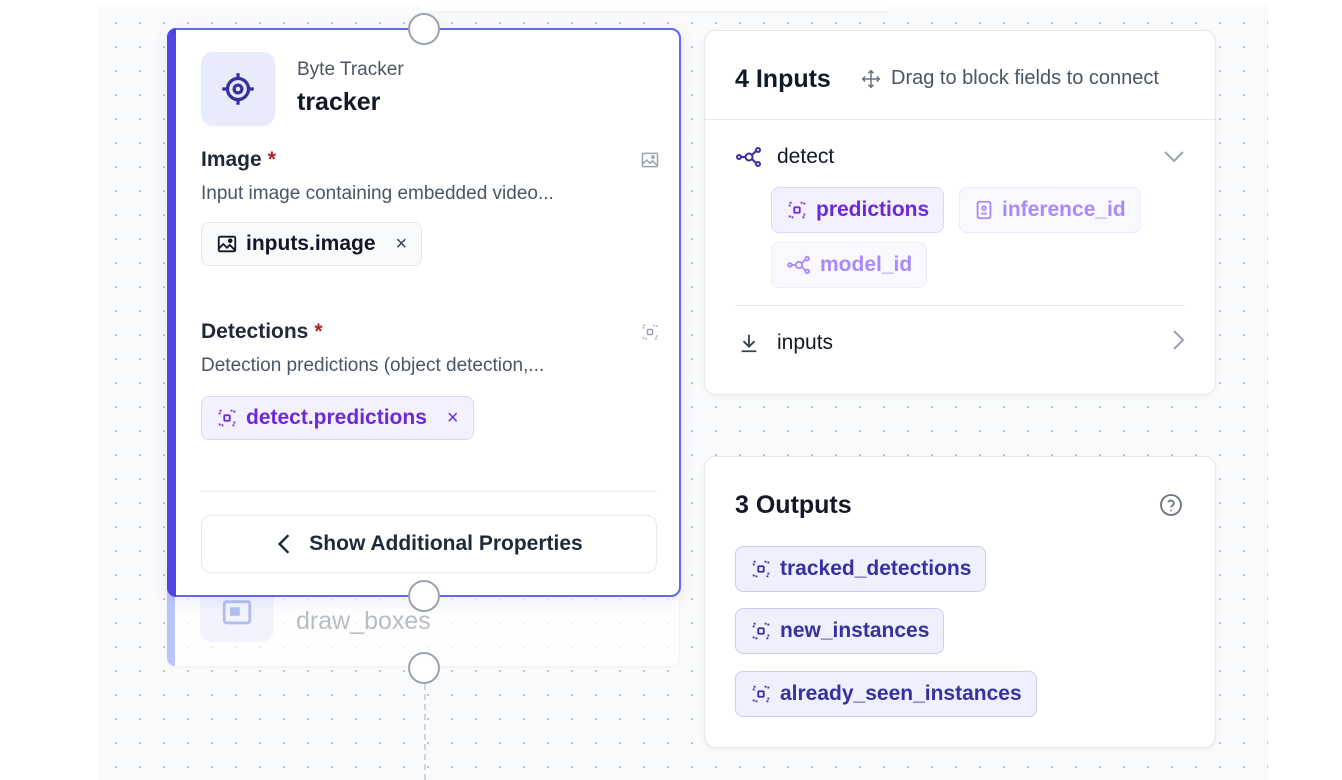 The height and width of the screenshot is (780, 1342). What do you see at coordinates (1010, 78) in the screenshot?
I see `drag-hint: Drag to block fields to connect` at bounding box center [1010, 78].